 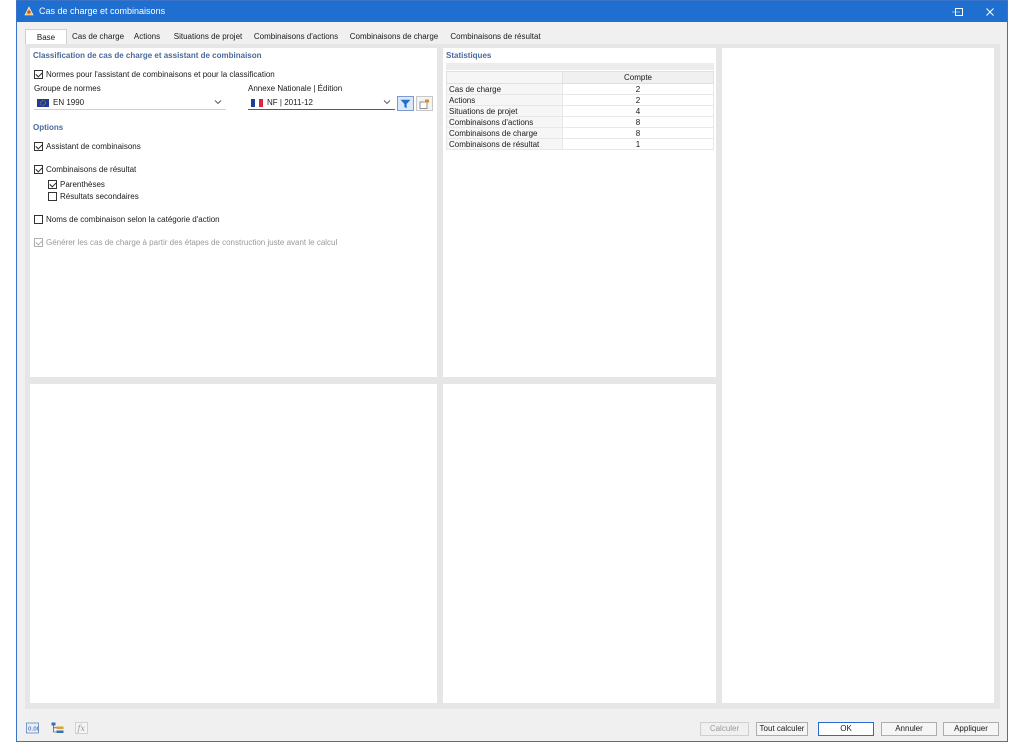 What do you see at coordinates (208, 36) in the screenshot?
I see `tab-design-situations: Situations de projet` at bounding box center [208, 36].